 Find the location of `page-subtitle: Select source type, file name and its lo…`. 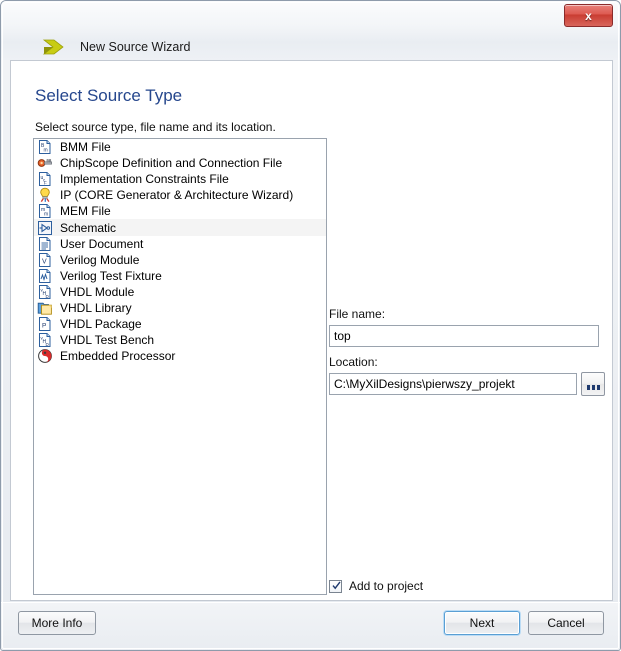

page-subtitle: Select source type, file name and its lo… is located at coordinates (155, 127).